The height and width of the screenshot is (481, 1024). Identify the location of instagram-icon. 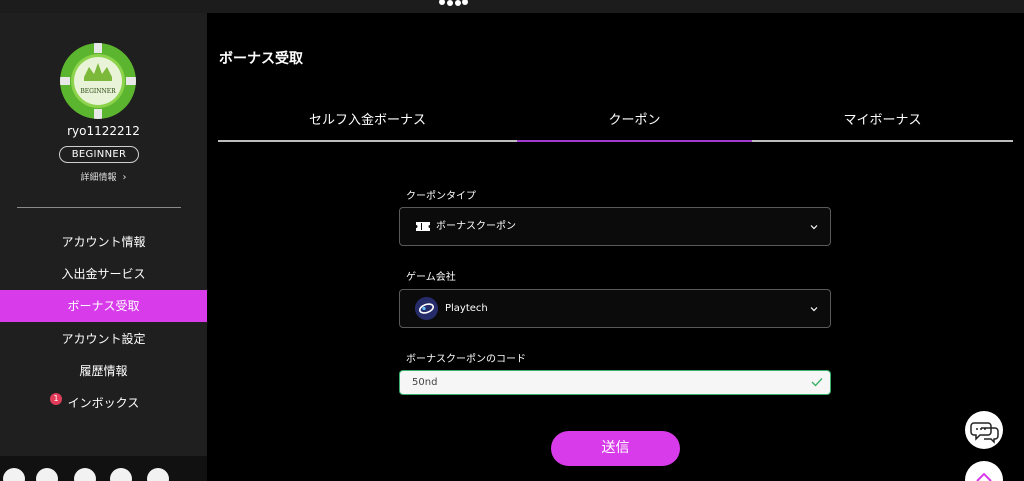
(47, 474).